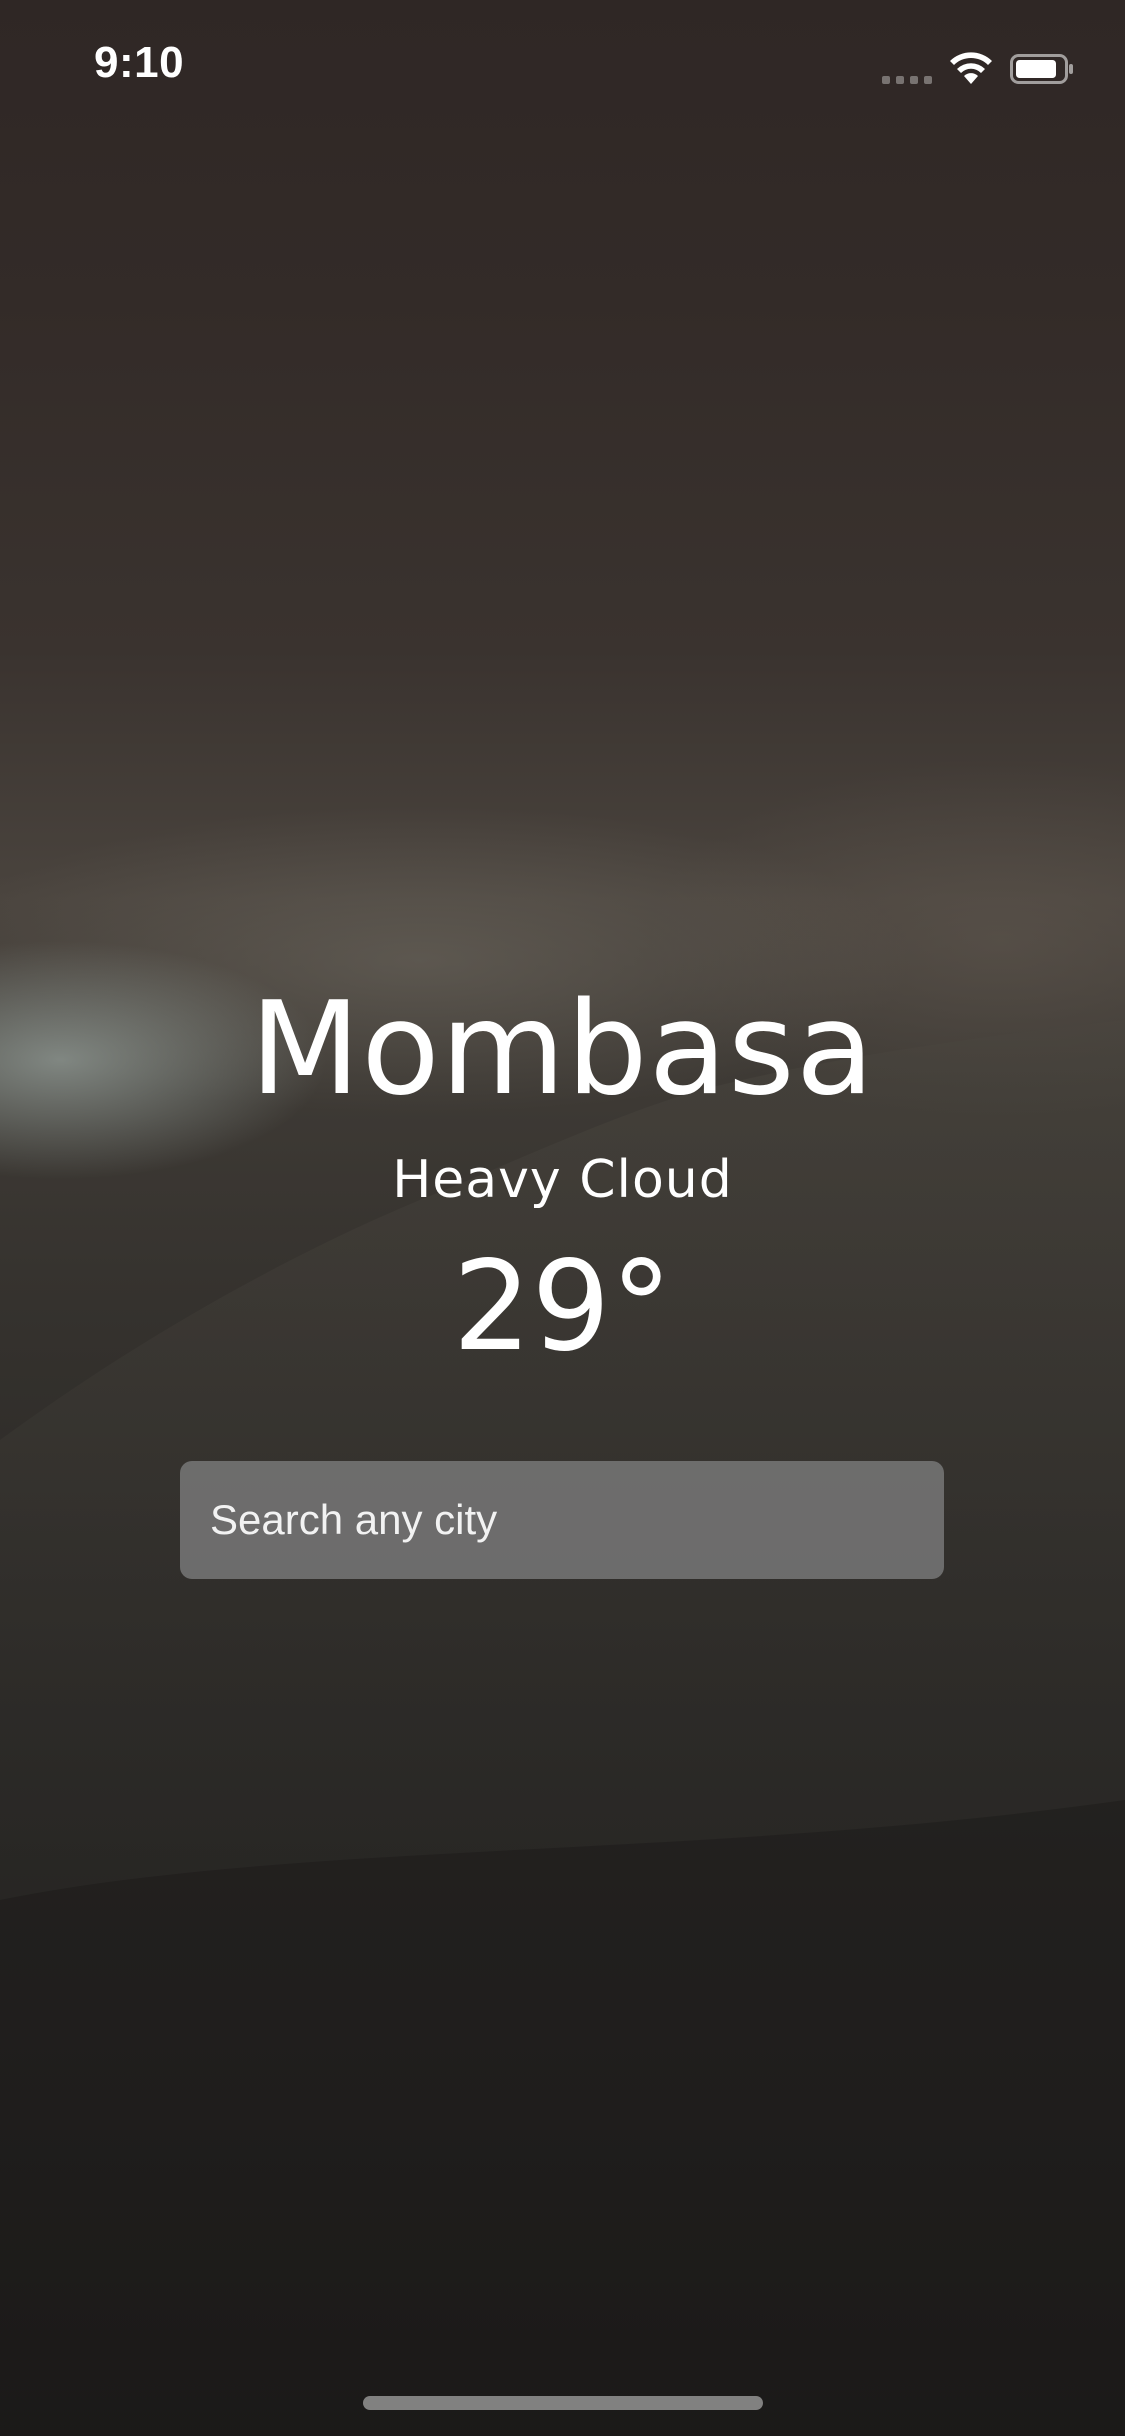 This screenshot has width=1125, height=2436. Describe the element at coordinates (1041, 69) in the screenshot. I see `battery-icon` at that location.